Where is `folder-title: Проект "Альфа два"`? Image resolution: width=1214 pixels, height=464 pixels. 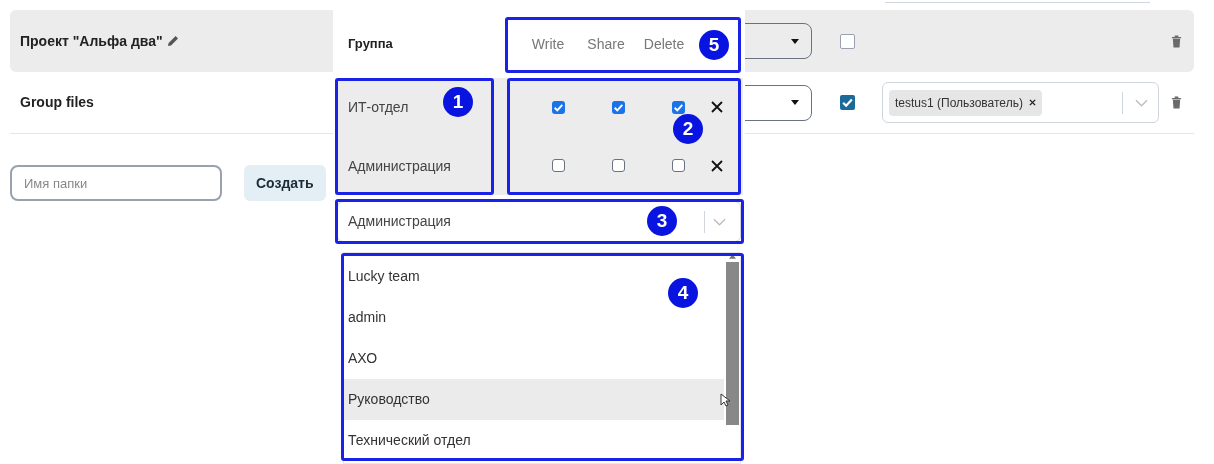
folder-title: Проект "Альфа два" is located at coordinates (91, 41).